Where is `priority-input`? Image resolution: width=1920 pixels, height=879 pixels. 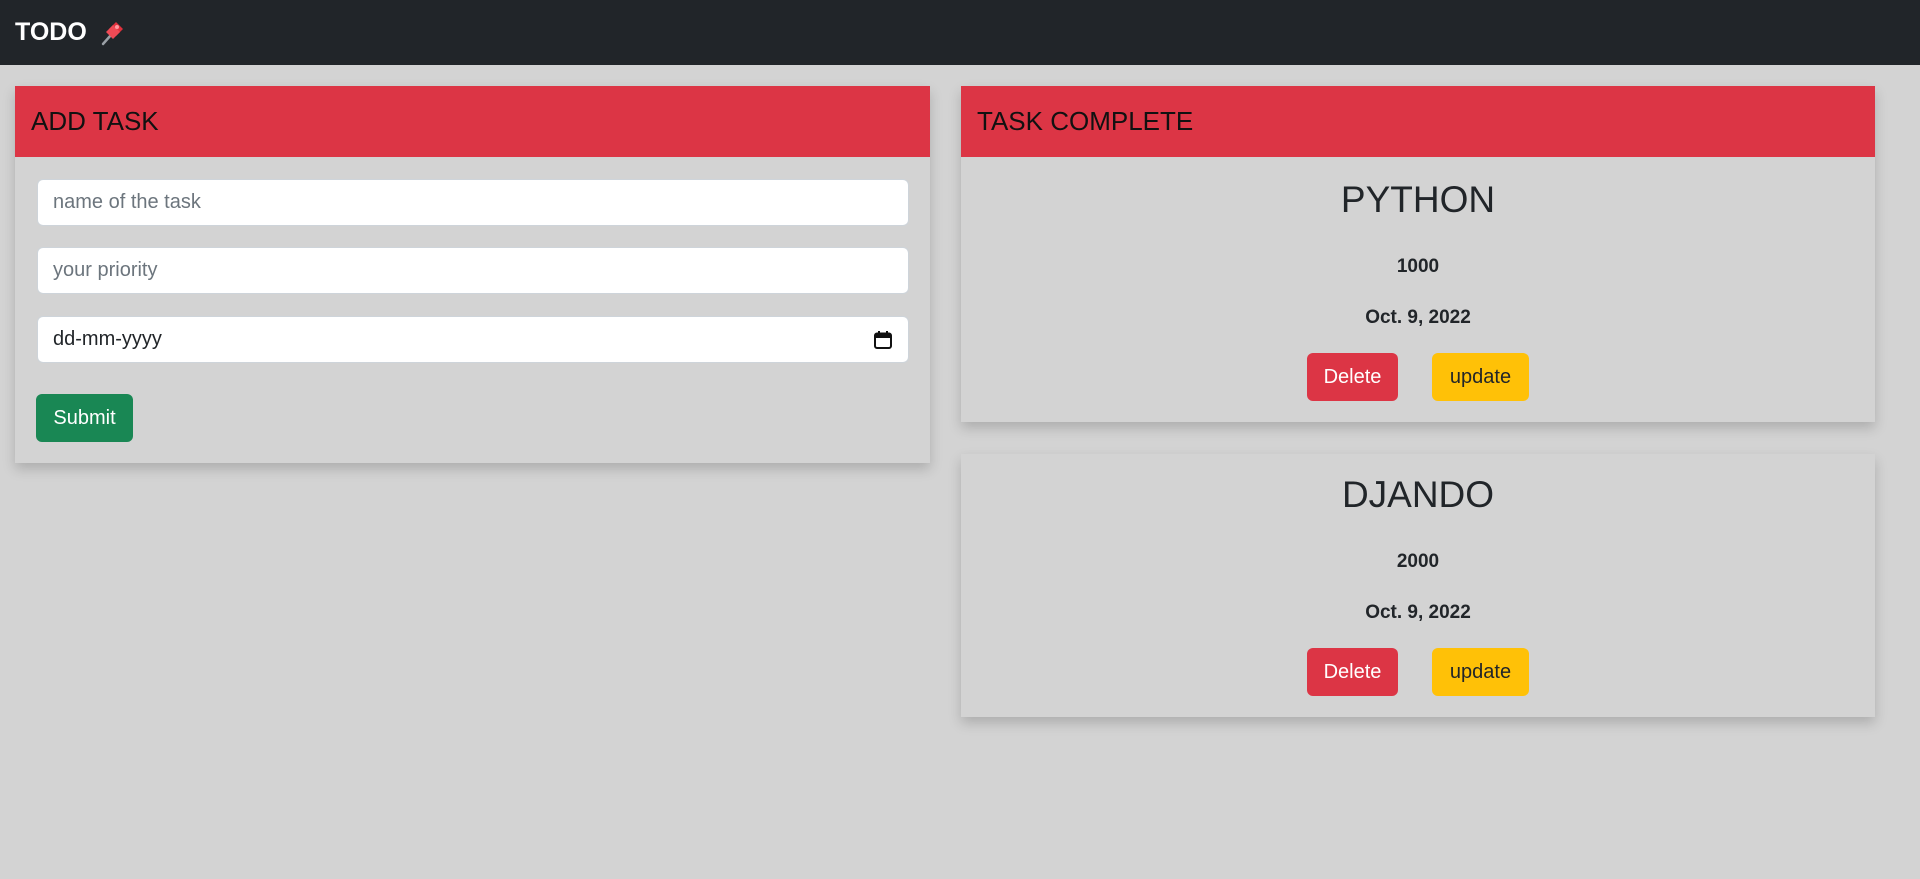
priority-input is located at coordinates (473, 270).